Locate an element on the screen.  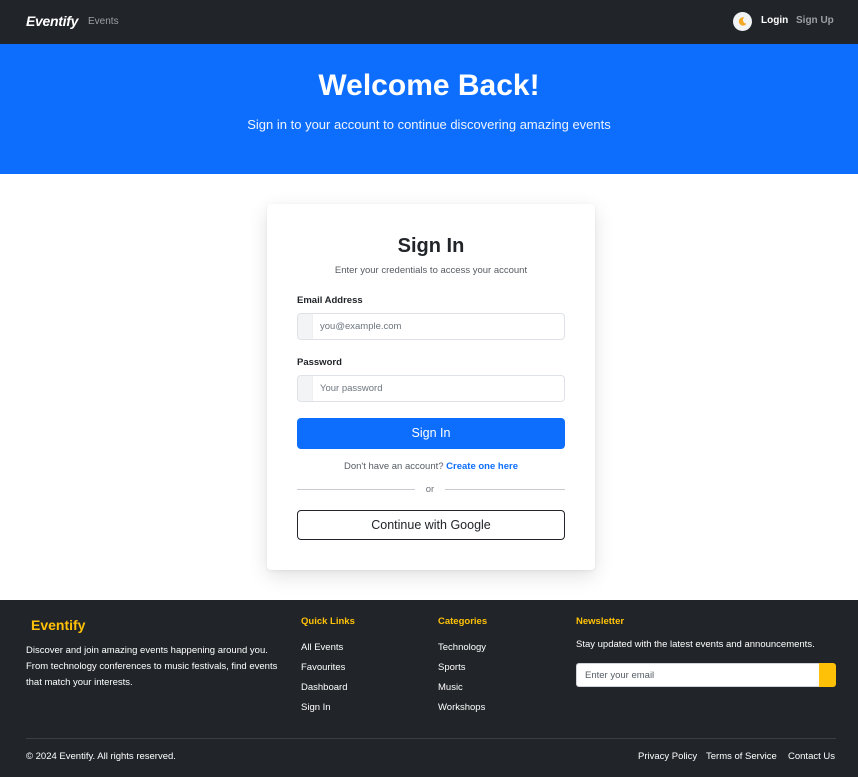
email-input-group is located at coordinates (431, 326).